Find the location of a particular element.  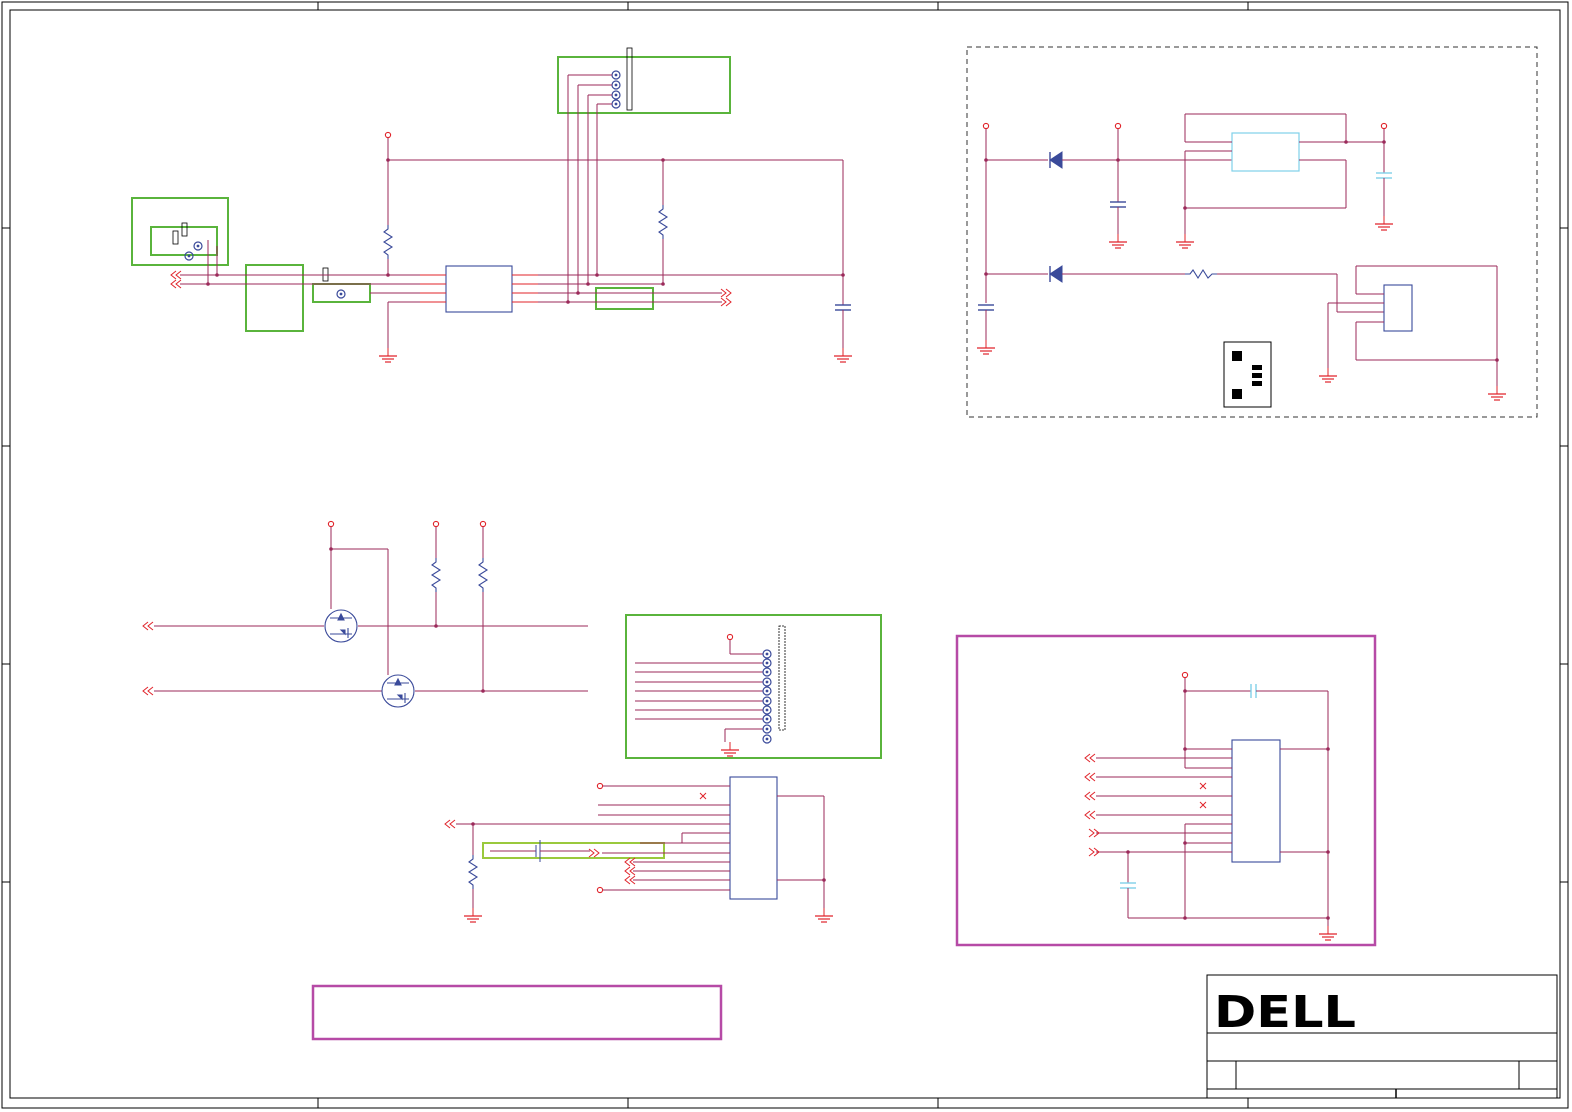

footprint-symbol is located at coordinates (1247, 374).